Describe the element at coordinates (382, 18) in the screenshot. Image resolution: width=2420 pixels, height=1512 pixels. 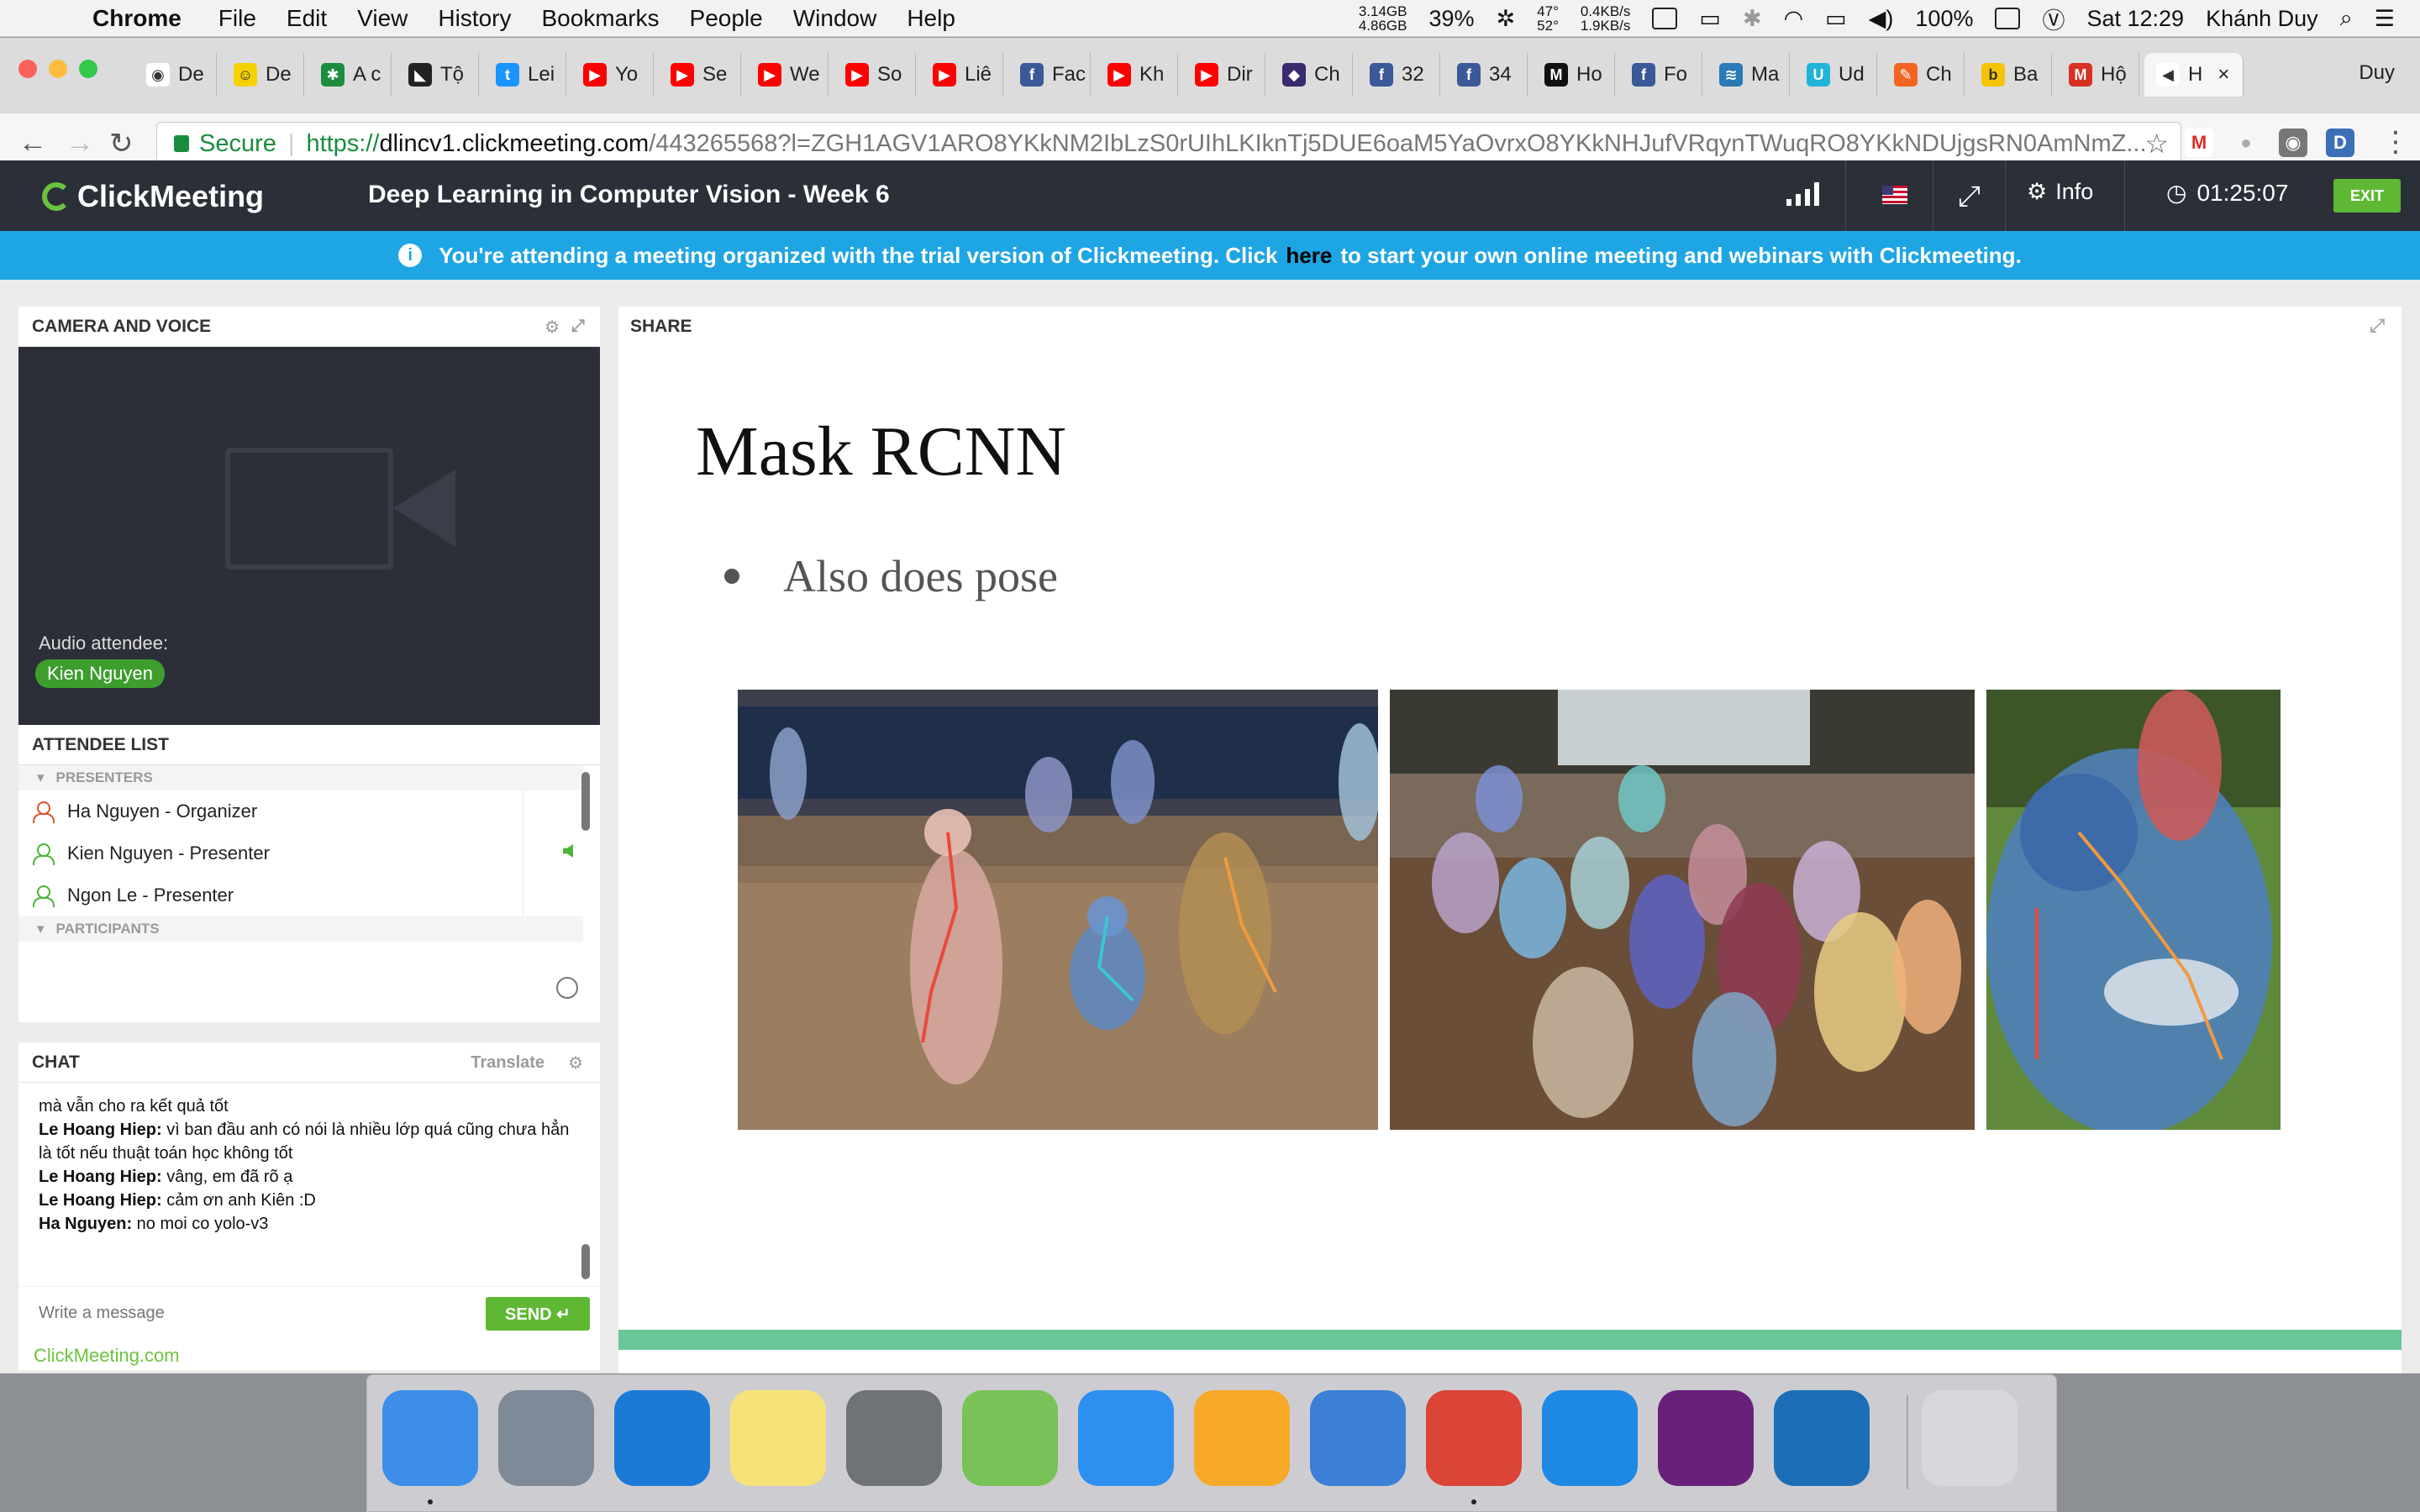
I see `menu-view: View` at that location.